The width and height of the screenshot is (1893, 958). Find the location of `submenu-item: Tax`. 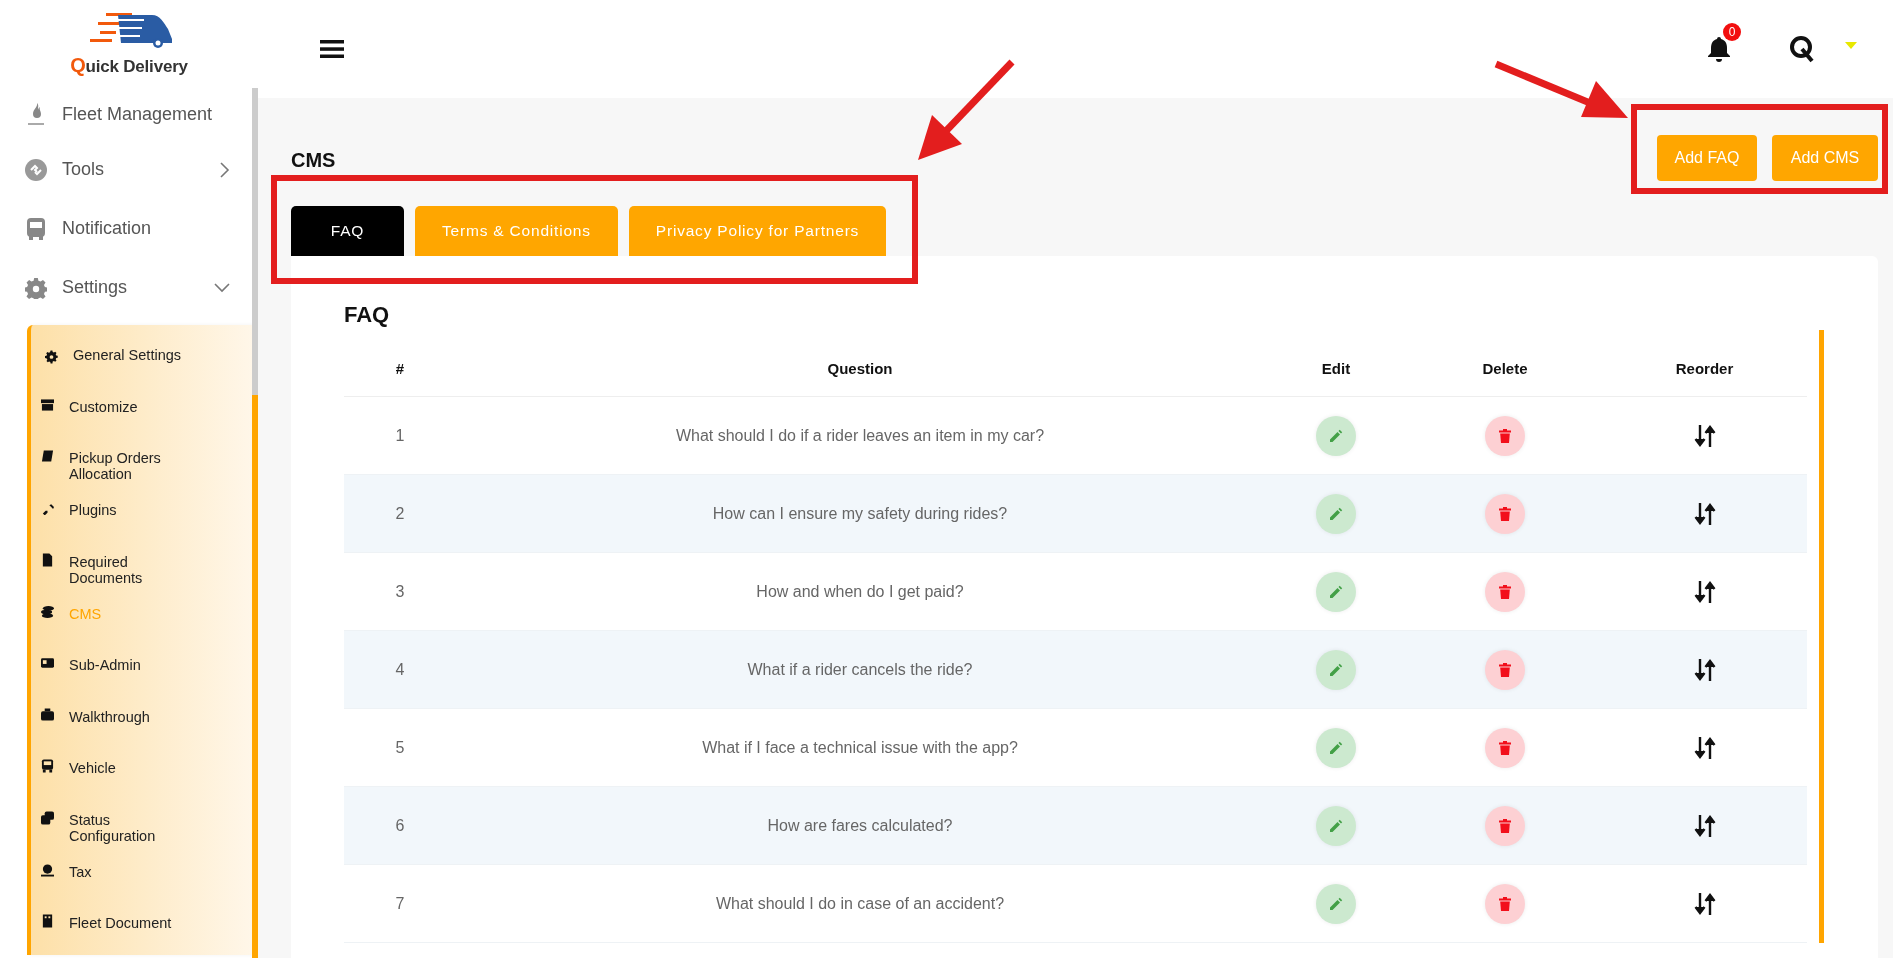

submenu-item: Tax is located at coordinates (143, 877).